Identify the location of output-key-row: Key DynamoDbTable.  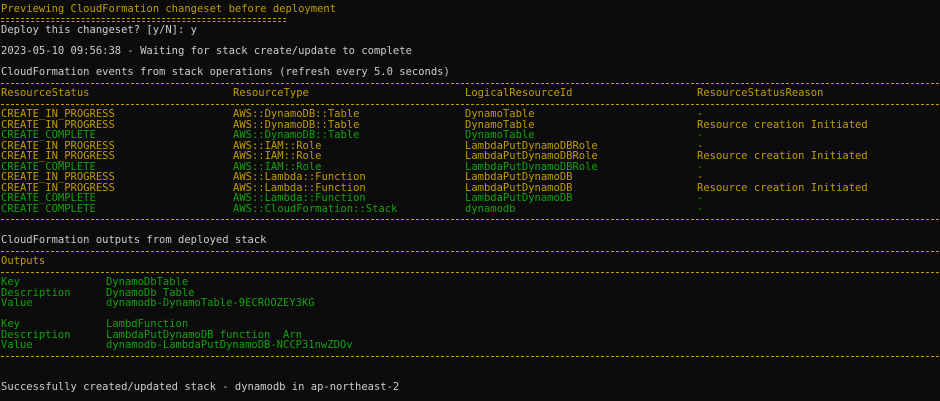
(470, 282).